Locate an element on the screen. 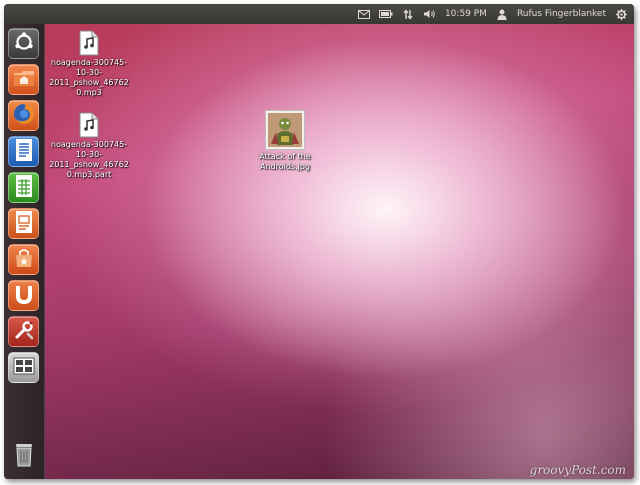 This screenshot has height=485, width=640. mail-icon is located at coordinates (364, 14).